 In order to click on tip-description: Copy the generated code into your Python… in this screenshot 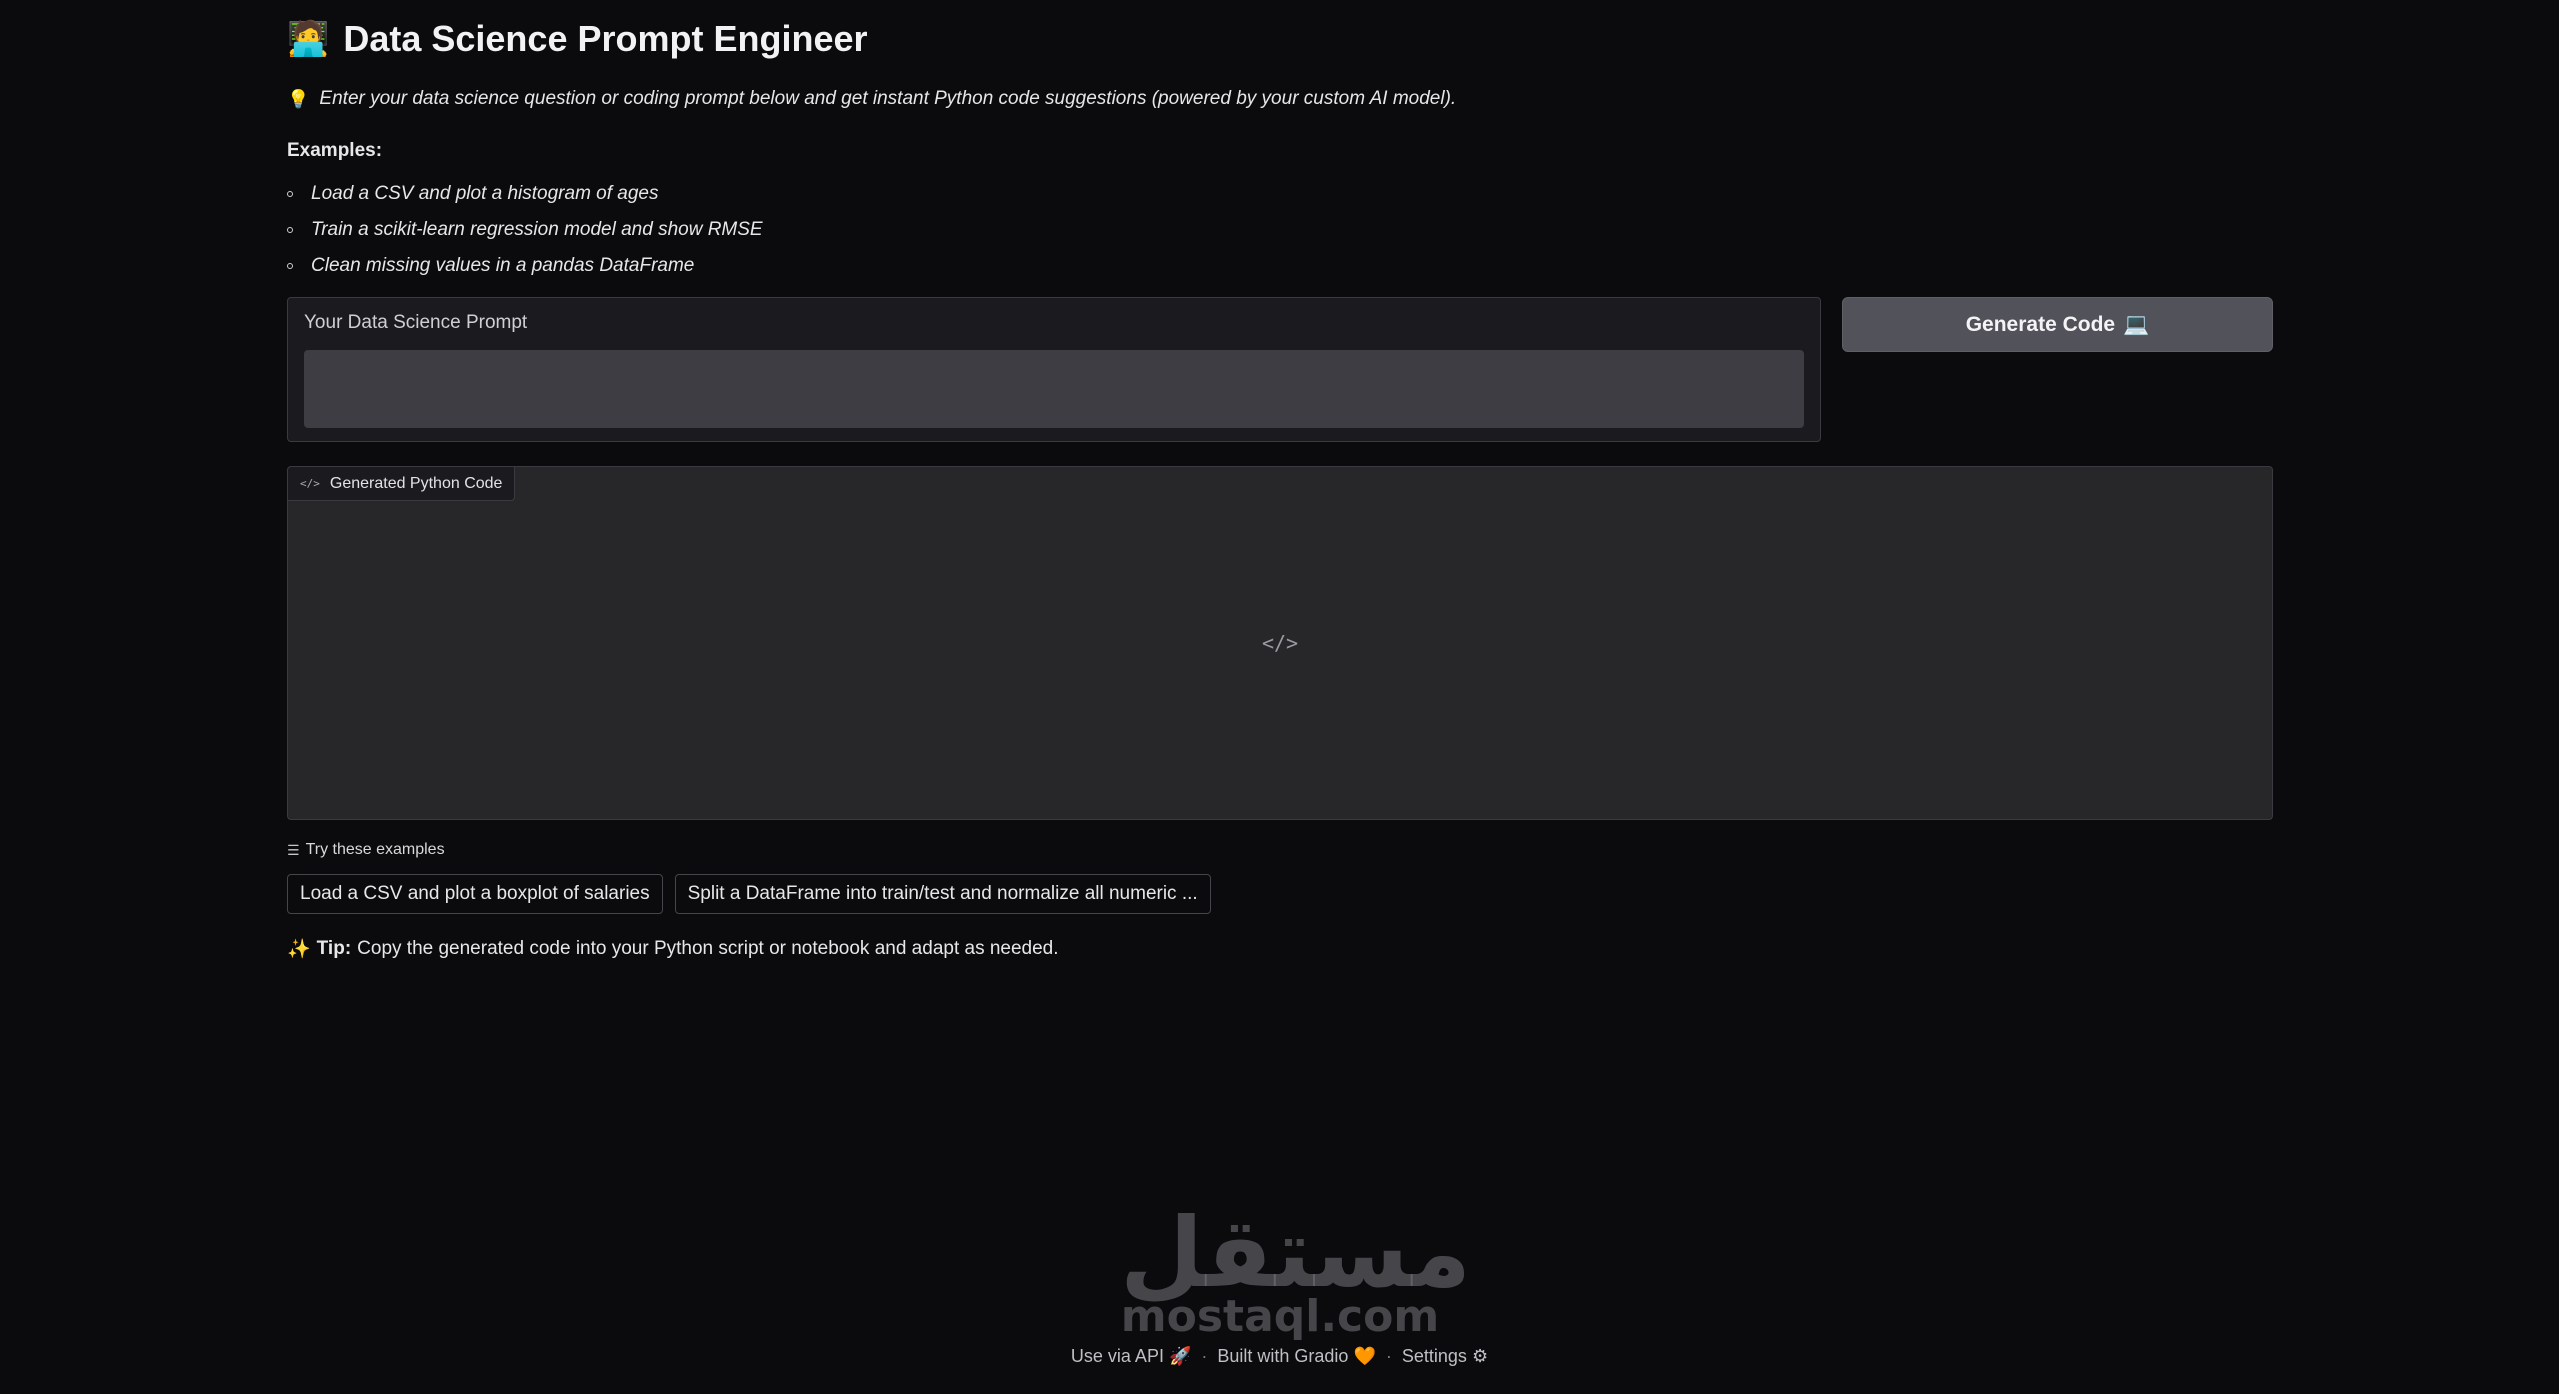, I will do `click(708, 948)`.